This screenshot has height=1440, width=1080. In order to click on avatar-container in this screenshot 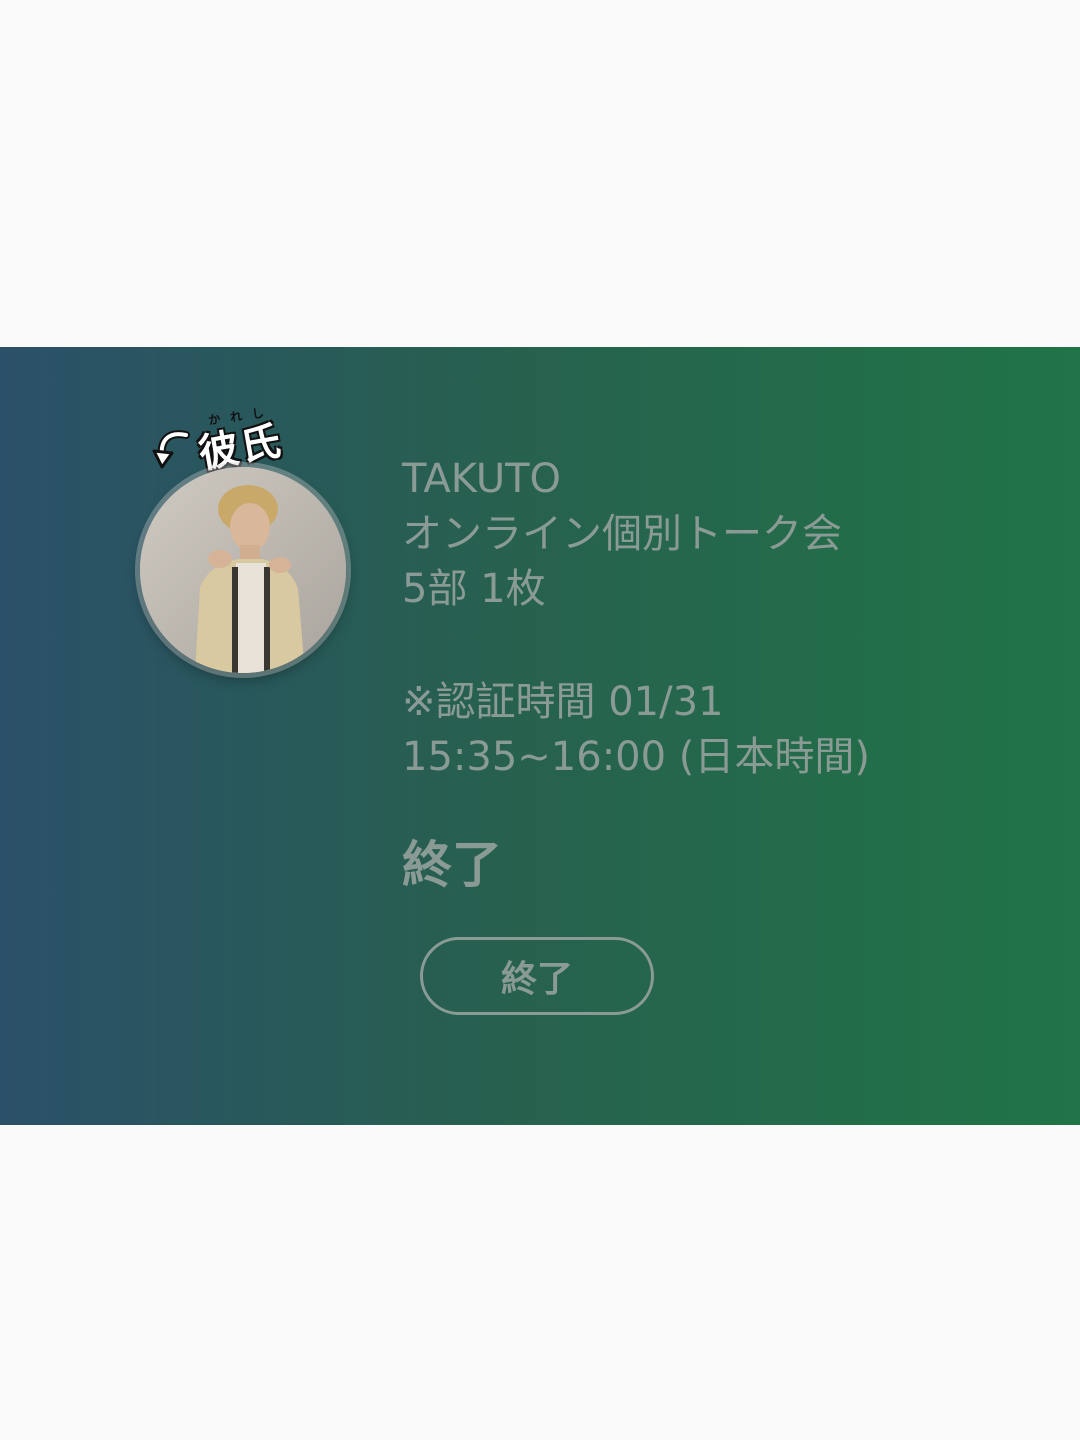, I will do `click(243, 570)`.